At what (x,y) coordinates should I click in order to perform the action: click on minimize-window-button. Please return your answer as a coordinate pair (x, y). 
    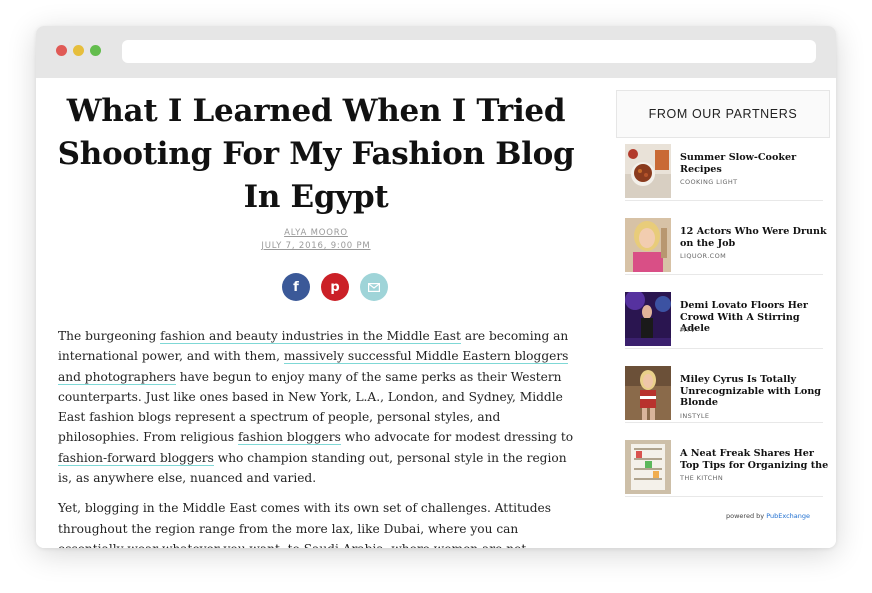
    Looking at the image, I should click on (78, 50).